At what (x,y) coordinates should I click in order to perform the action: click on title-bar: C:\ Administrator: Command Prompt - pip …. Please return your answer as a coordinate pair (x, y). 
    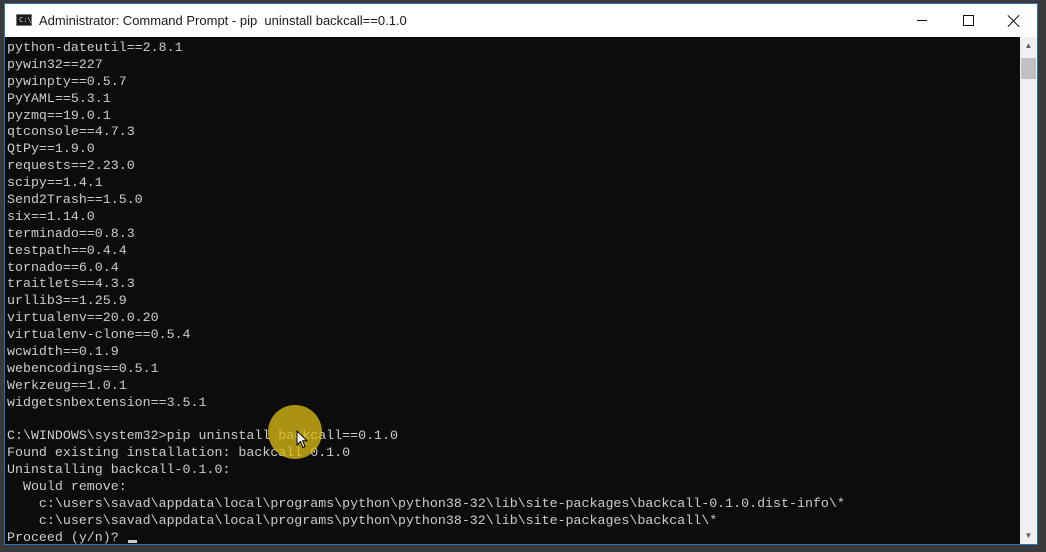
    Looking at the image, I should click on (521, 20).